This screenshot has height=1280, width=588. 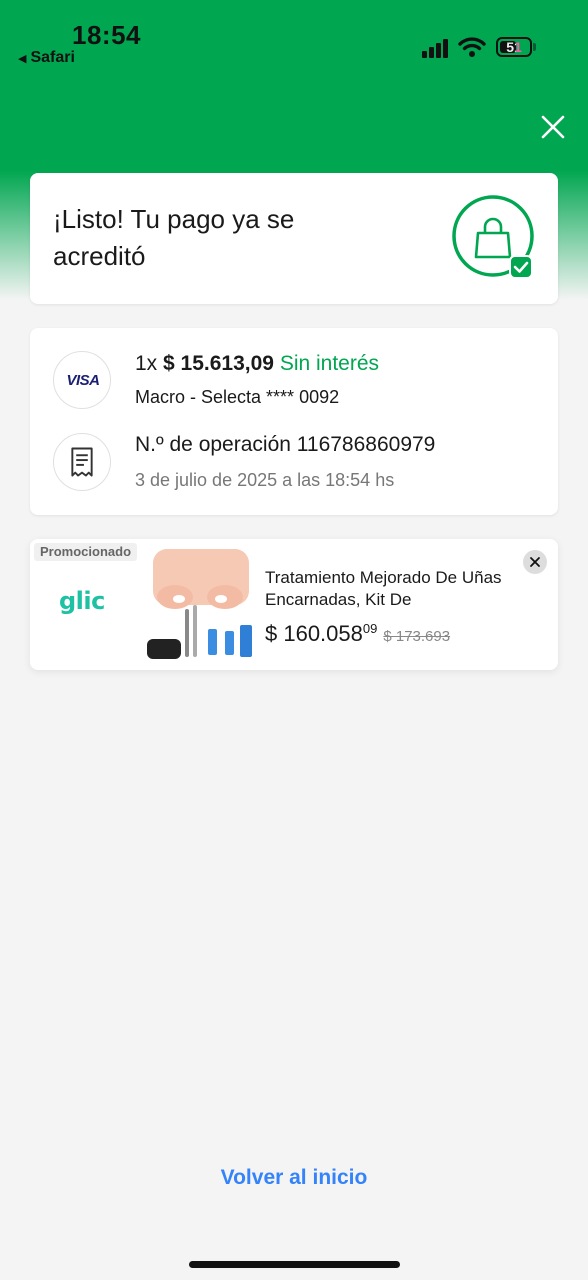 I want to click on card-brand-logo: VISA, so click(x=83, y=380).